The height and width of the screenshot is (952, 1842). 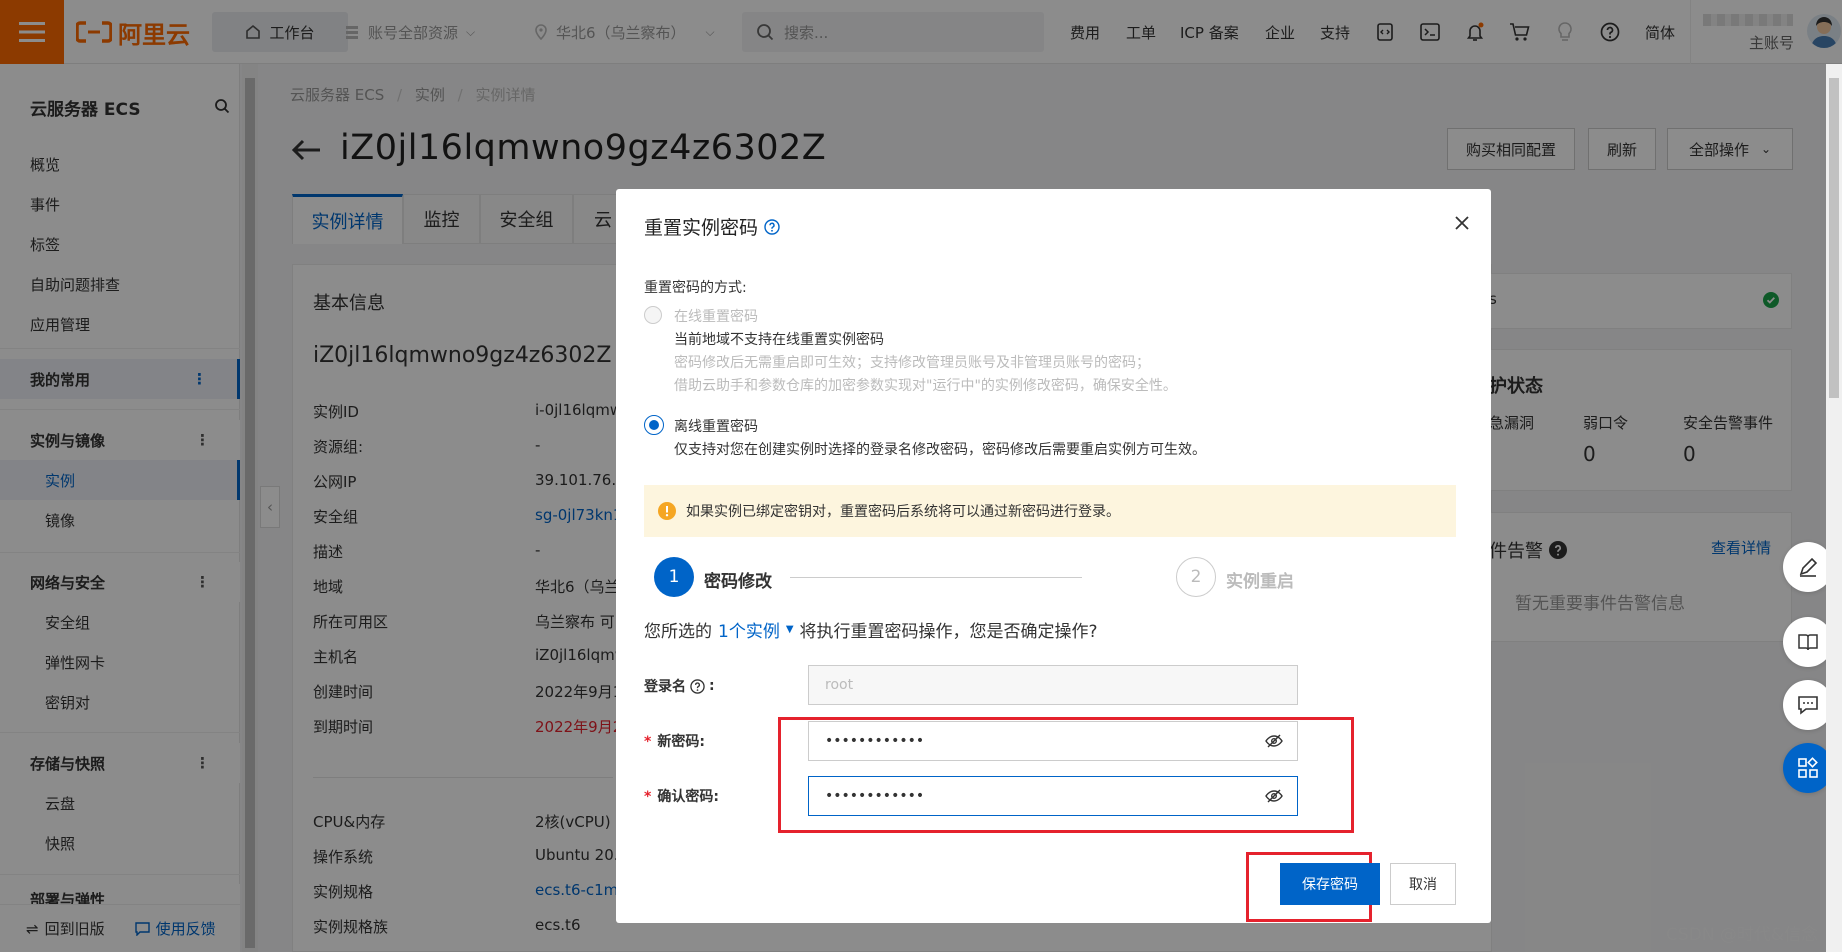 What do you see at coordinates (716, 797) in the screenshot?
I see `confirm-password-label-colon: :` at bounding box center [716, 797].